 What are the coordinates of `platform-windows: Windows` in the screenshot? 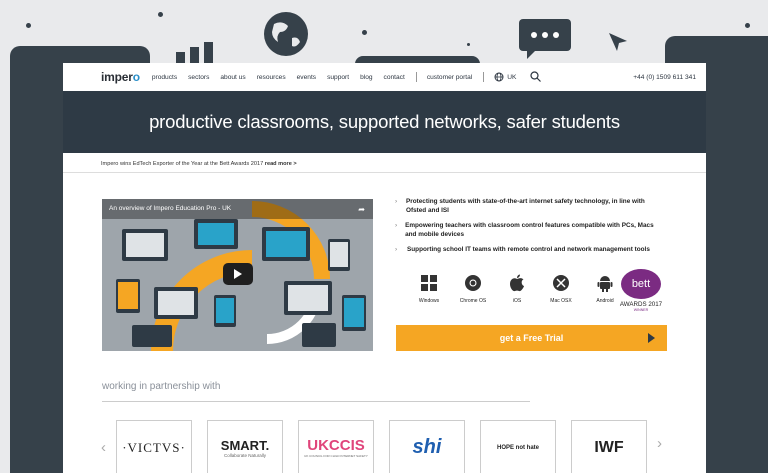 It's located at (429, 288).